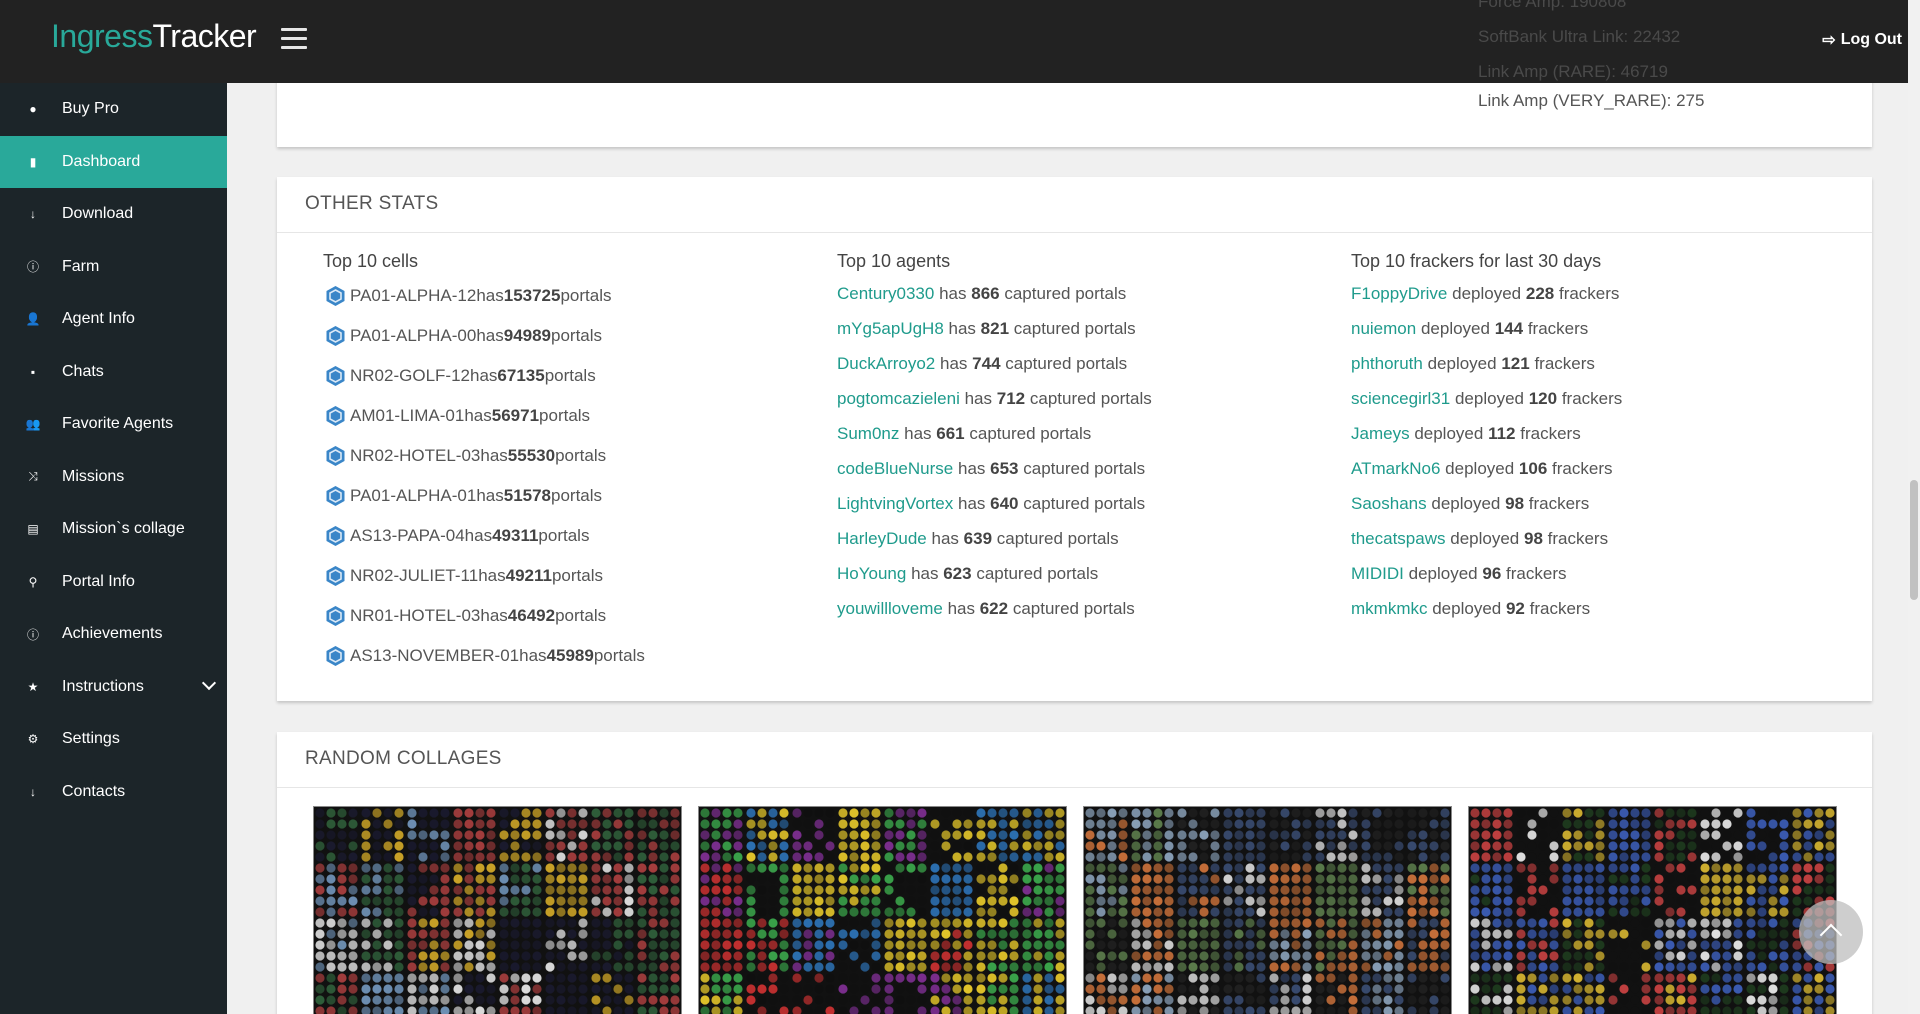  Describe the element at coordinates (113, 634) in the screenshot. I see `sidebar-item-achievements: ⓘ Achievements` at that location.